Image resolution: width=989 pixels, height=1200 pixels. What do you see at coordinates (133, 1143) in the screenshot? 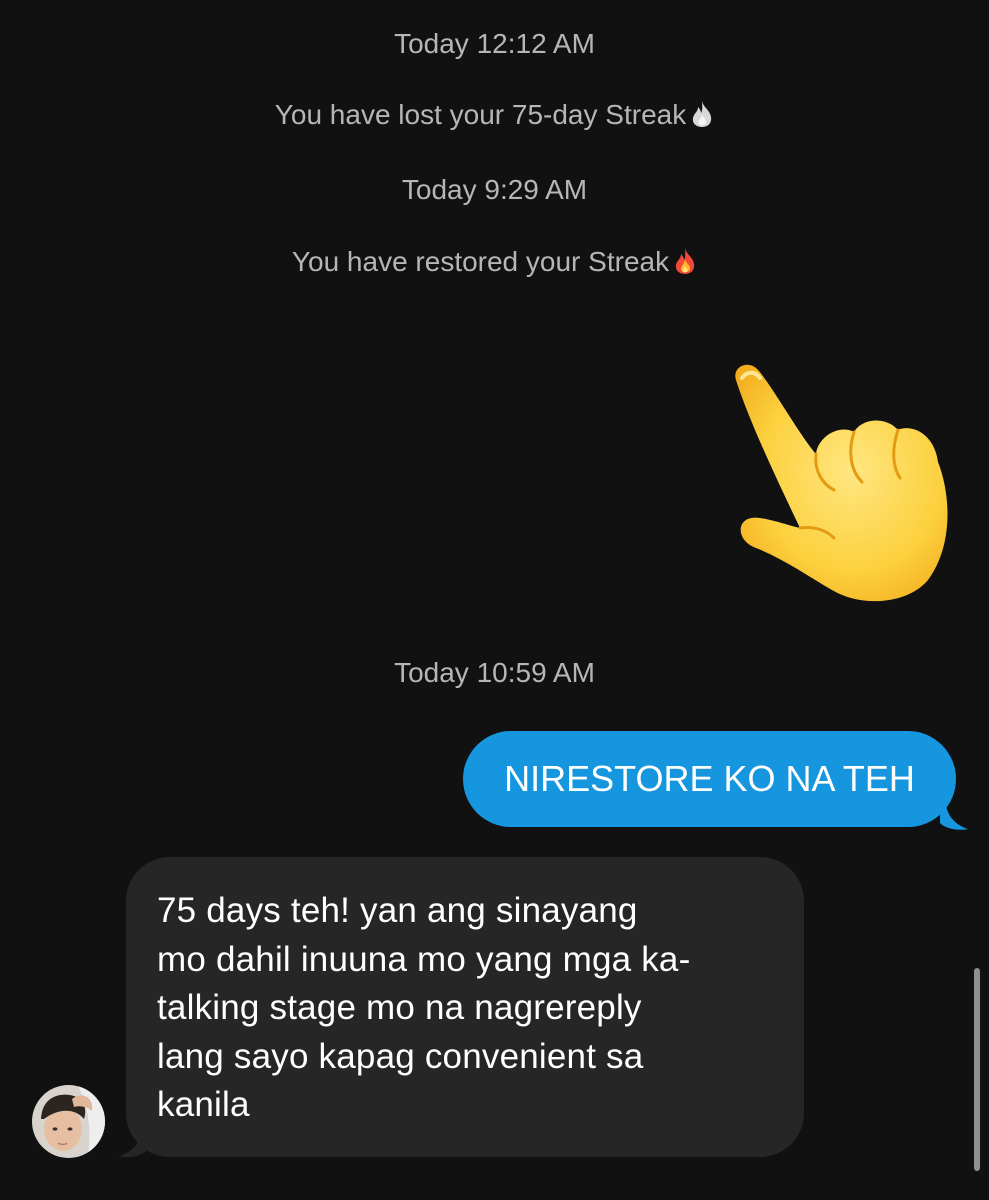
I see `incoming-bubble-tail` at bounding box center [133, 1143].